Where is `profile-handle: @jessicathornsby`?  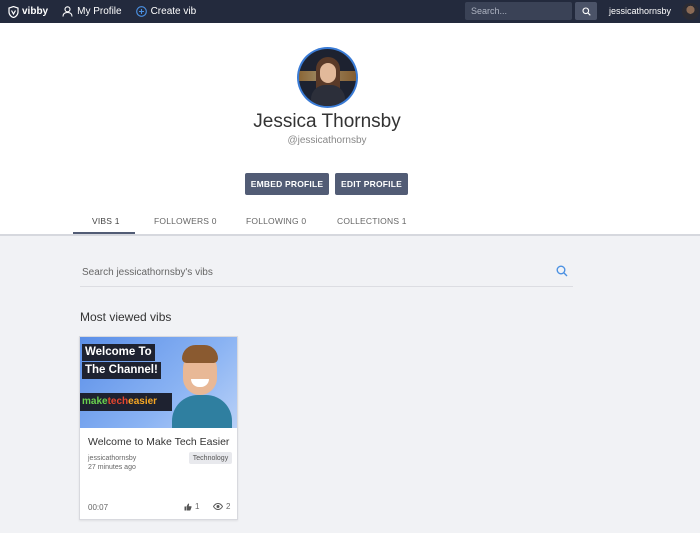 profile-handle: @jessicathornsby is located at coordinates (327, 140).